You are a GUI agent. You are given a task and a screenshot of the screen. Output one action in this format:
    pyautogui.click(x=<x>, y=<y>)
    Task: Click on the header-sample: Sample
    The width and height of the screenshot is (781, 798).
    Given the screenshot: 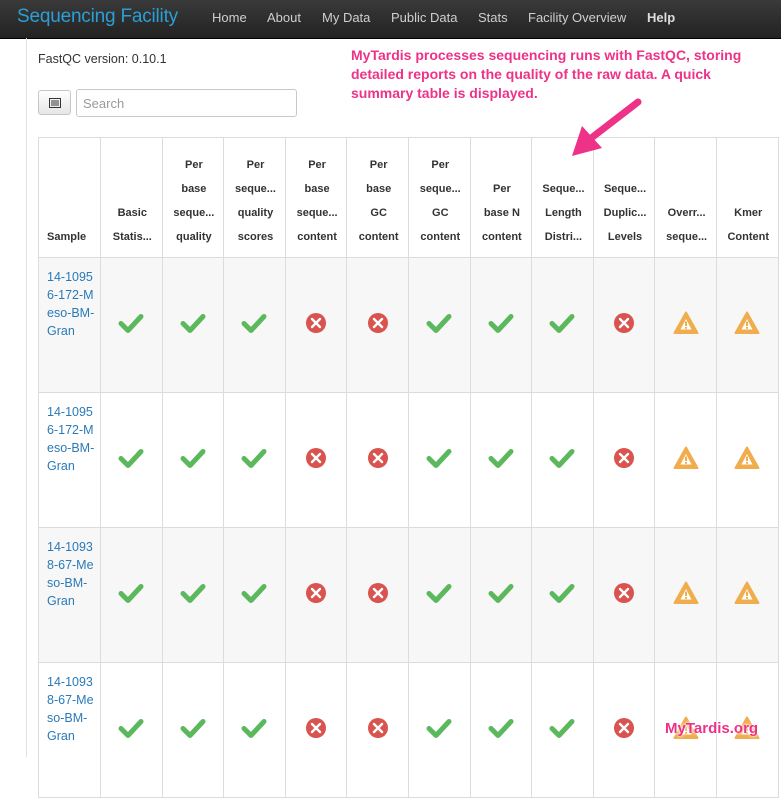 What is the action you would take?
    pyautogui.click(x=69, y=197)
    